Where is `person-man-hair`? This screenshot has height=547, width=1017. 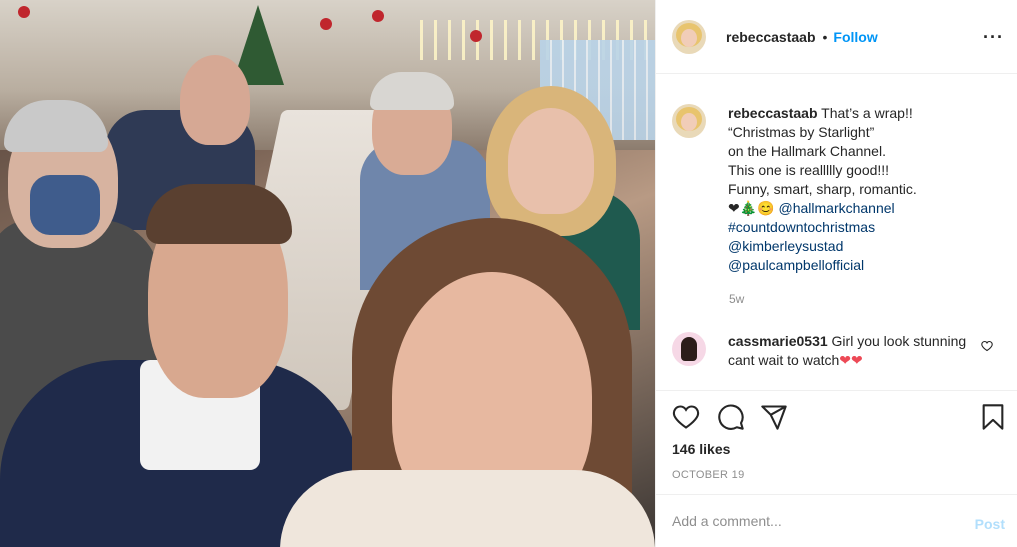
person-man-hair is located at coordinates (219, 214).